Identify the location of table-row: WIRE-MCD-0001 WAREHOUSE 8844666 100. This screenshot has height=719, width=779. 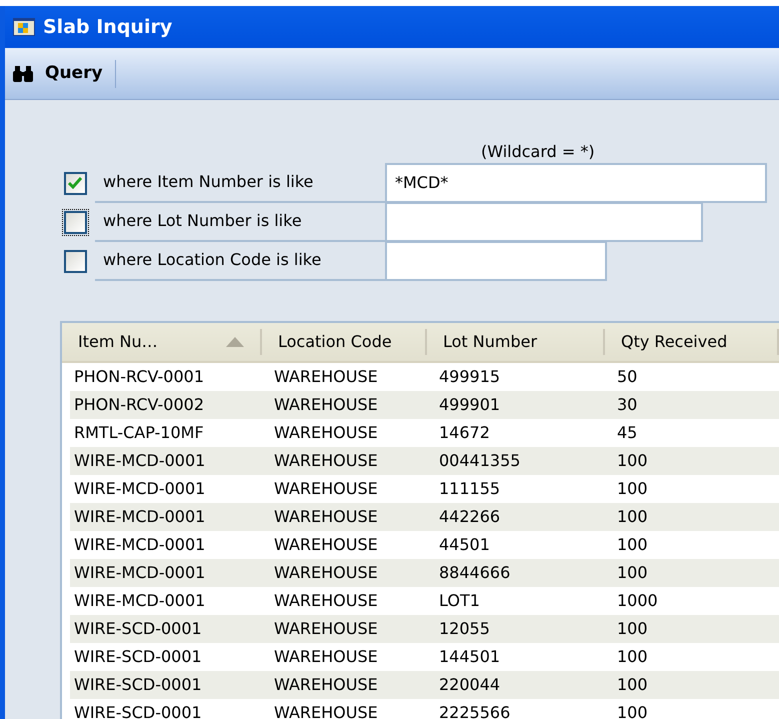
(424, 573).